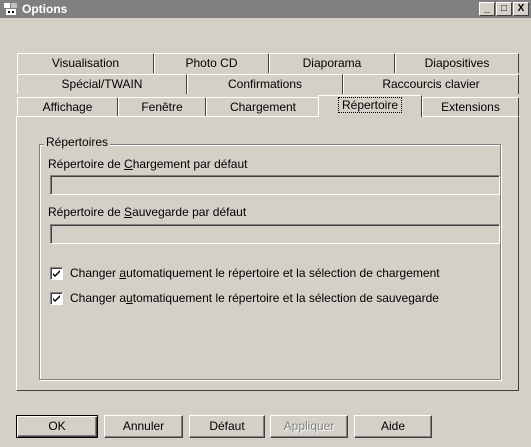  I want to click on load-directory-label: Répertoire de Chargement par défaut, so click(147, 164).